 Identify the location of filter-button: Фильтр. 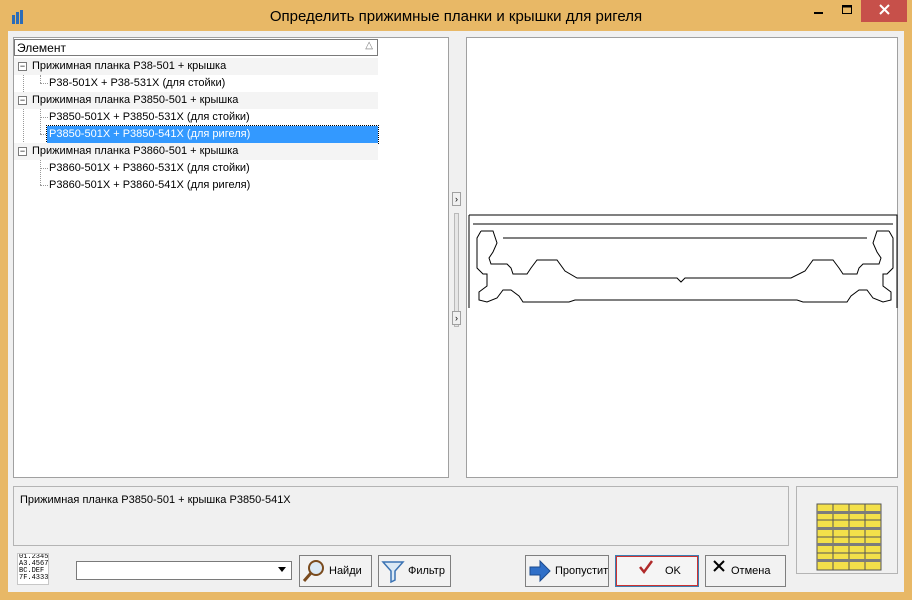
(414, 571).